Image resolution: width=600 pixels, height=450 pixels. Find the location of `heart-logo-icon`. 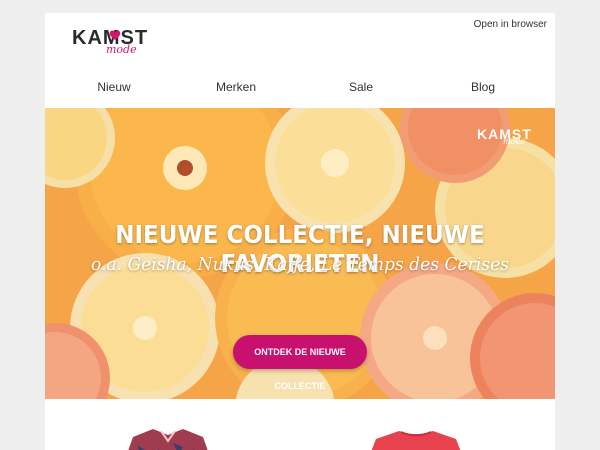

heart-logo-icon is located at coordinates (115, 35).